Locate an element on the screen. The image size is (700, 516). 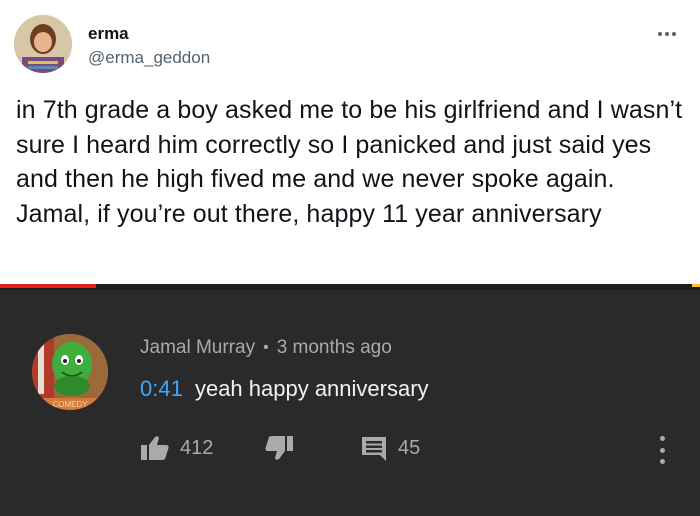
dislike-button is located at coordinates (279, 448).